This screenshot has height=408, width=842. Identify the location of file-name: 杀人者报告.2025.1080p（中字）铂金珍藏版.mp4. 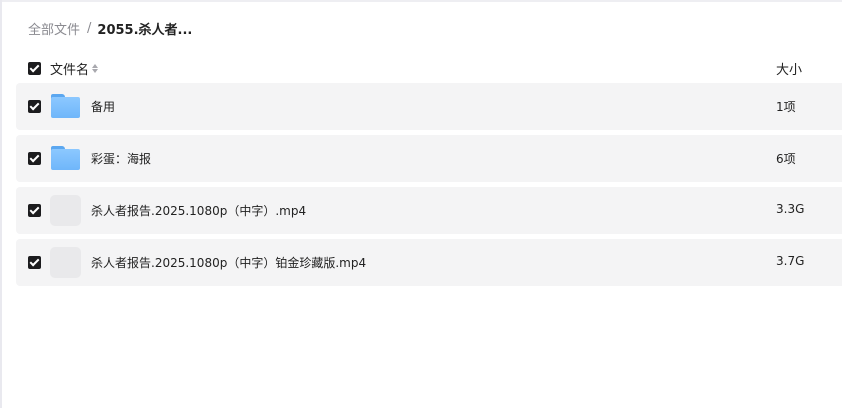
(228, 262).